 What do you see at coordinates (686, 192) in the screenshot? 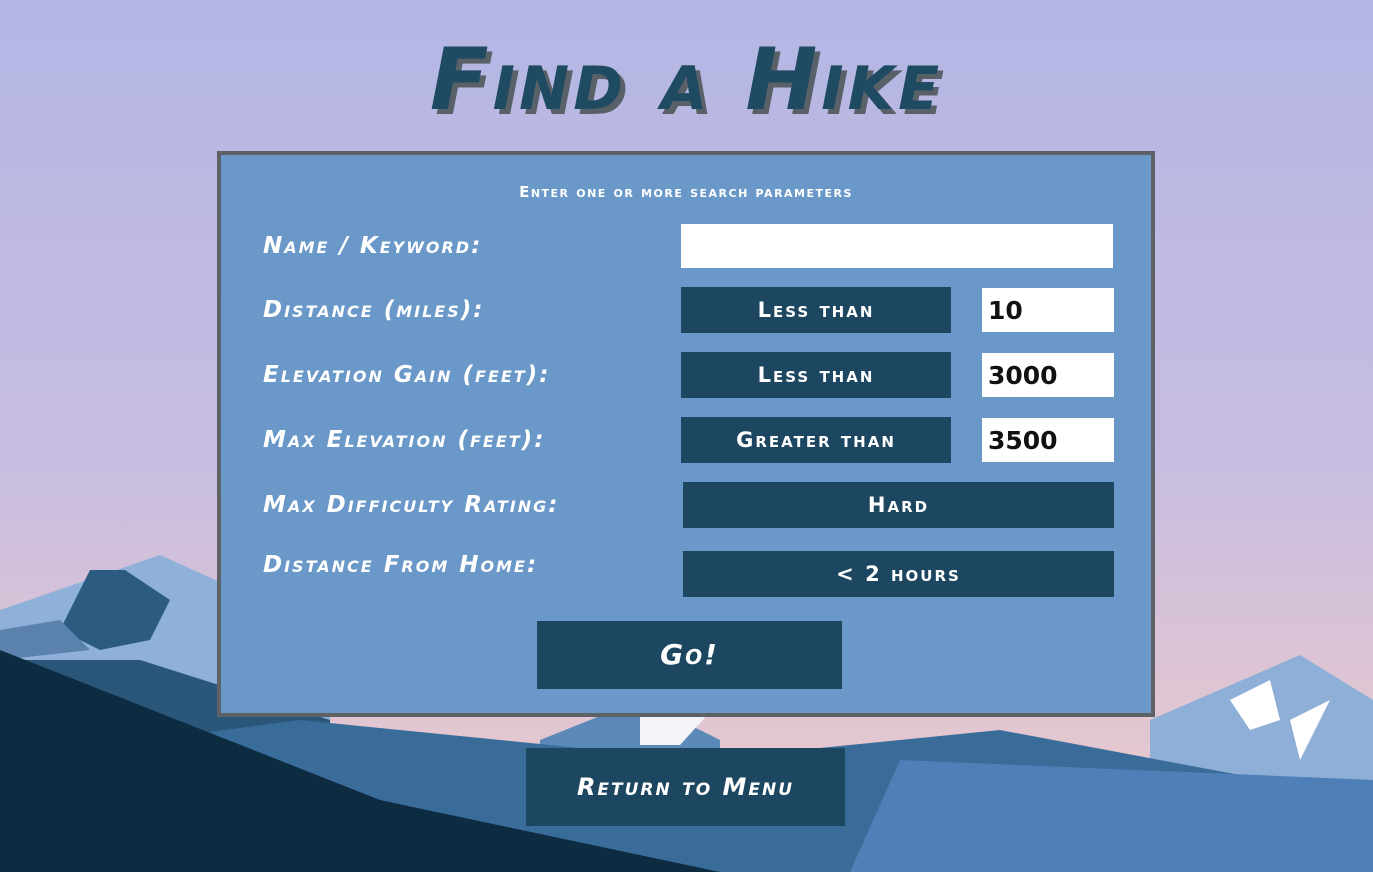
I see `form-subtitle: Enter one or more search parameters` at bounding box center [686, 192].